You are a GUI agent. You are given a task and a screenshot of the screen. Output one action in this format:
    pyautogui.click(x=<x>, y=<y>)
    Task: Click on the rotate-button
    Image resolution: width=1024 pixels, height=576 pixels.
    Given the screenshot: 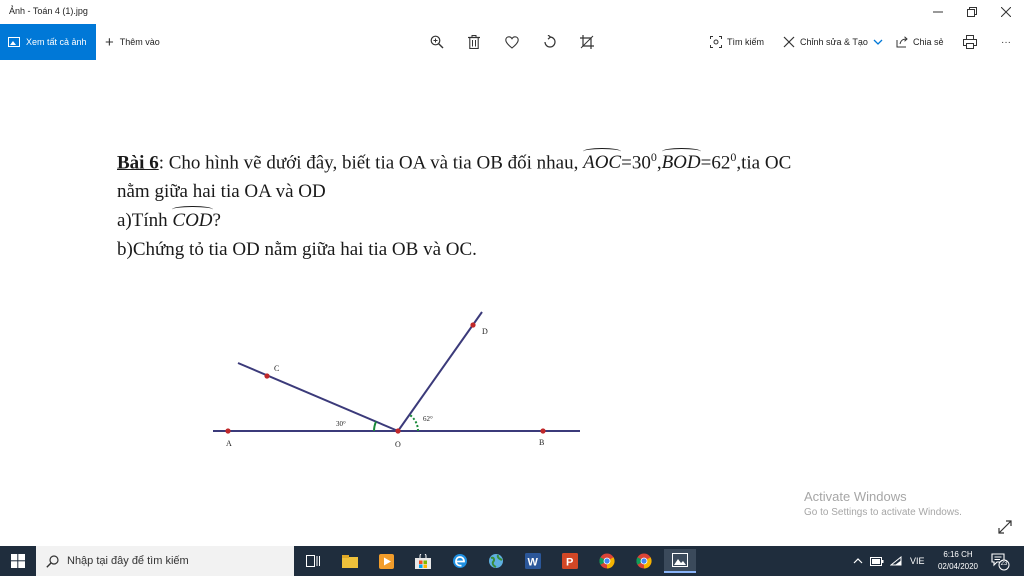 What is the action you would take?
    pyautogui.click(x=550, y=42)
    